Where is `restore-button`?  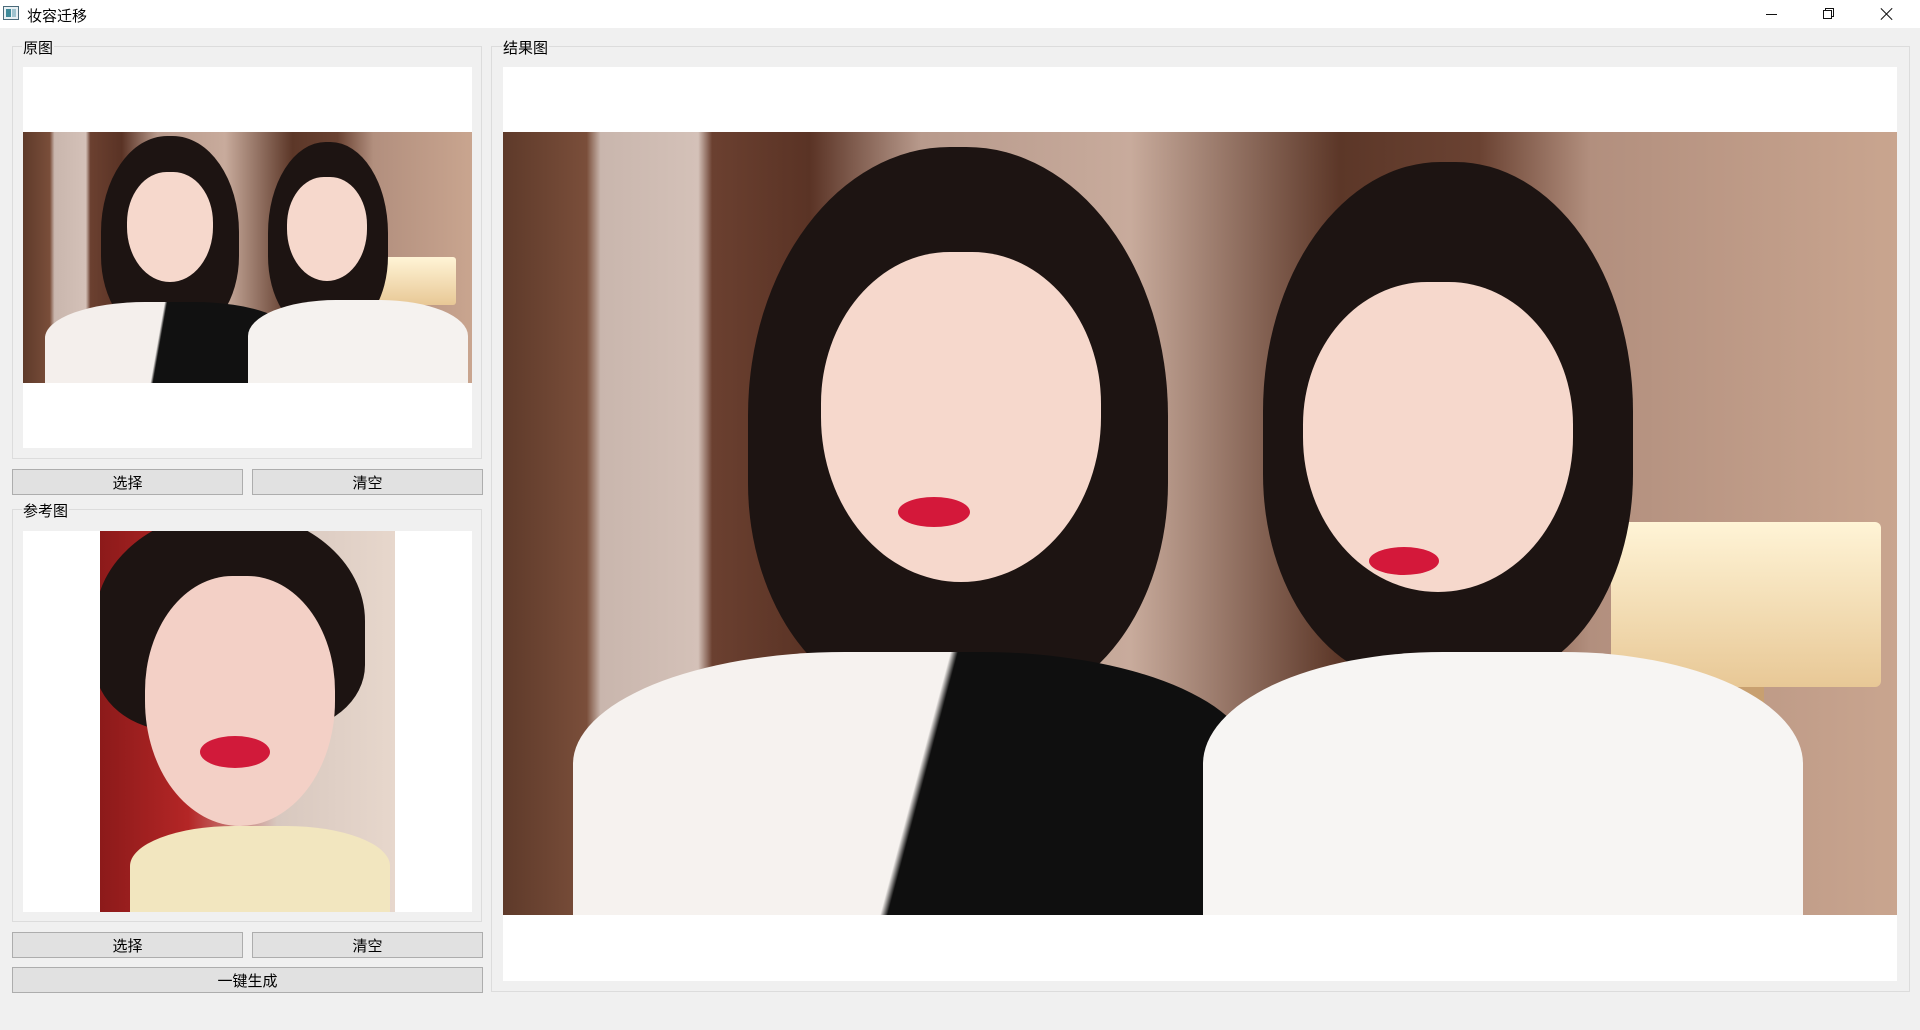
restore-button is located at coordinates (1829, 14).